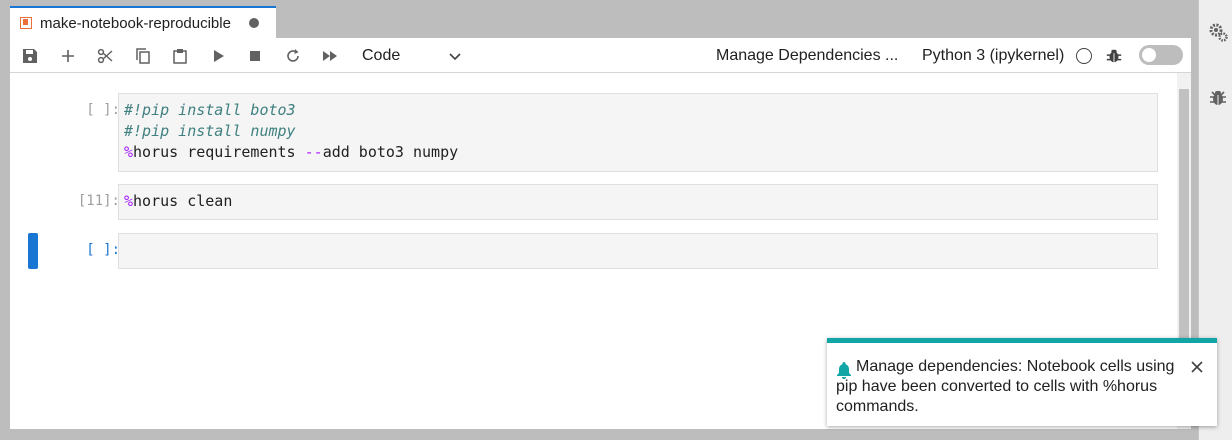  Describe the element at coordinates (210, 131) in the screenshot. I see `code-comment: #!pip install numpy` at that location.